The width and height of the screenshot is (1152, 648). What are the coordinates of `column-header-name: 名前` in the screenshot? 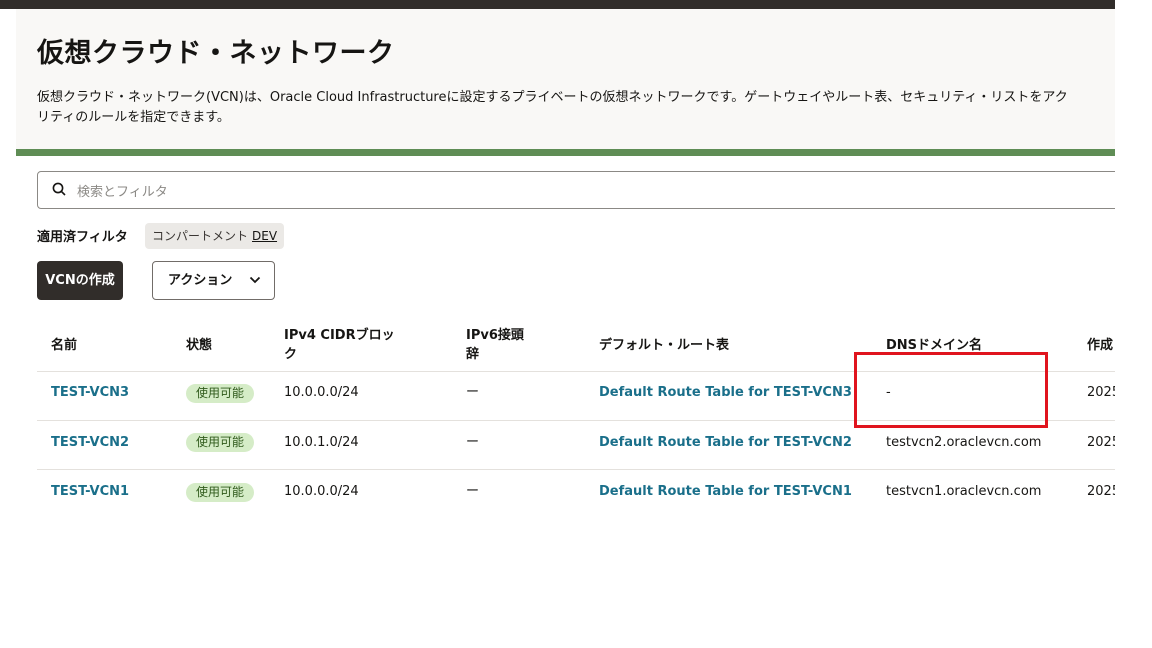 It's located at (64, 345).